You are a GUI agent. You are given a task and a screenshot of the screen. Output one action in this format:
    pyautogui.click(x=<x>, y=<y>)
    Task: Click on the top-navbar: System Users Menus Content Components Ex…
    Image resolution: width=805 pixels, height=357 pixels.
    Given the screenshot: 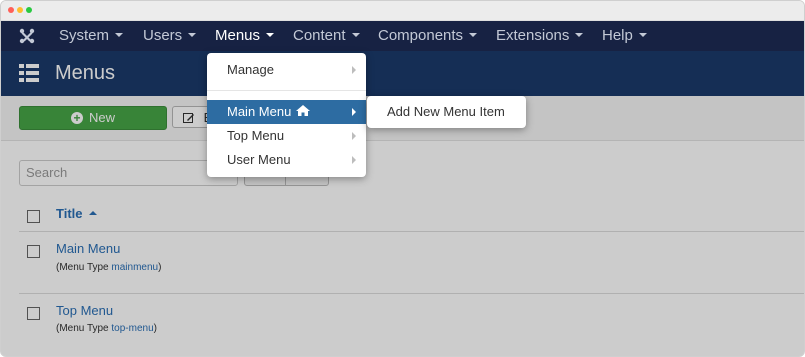 What is the action you would take?
    pyautogui.click(x=402, y=36)
    